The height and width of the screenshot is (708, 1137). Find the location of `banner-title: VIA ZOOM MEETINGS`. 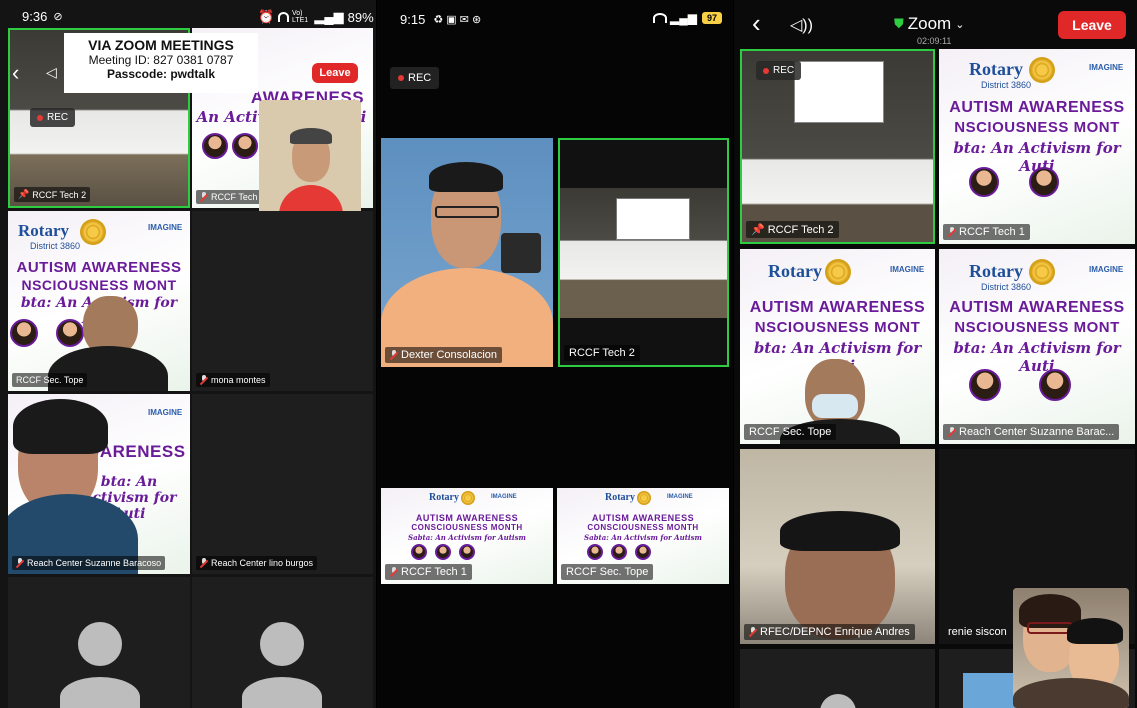

banner-title: VIA ZOOM MEETINGS is located at coordinates (161, 45).